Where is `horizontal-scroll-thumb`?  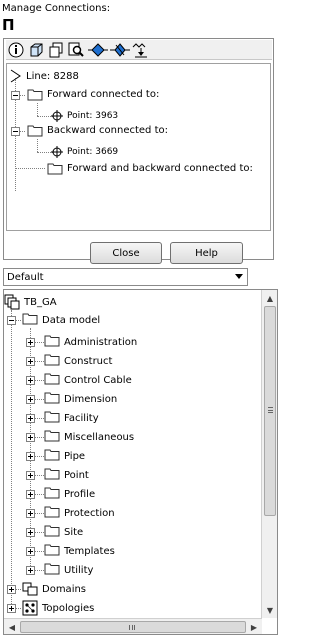 horizontal-scroll-thumb is located at coordinates (133, 627).